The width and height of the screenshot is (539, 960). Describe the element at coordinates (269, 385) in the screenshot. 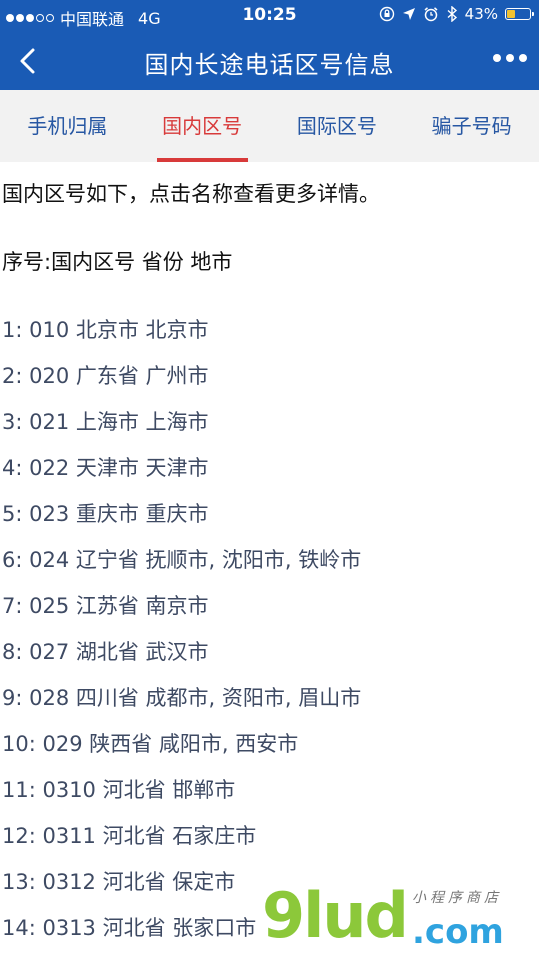

I see `list-item: 2: 020 广东省 广州市` at that location.